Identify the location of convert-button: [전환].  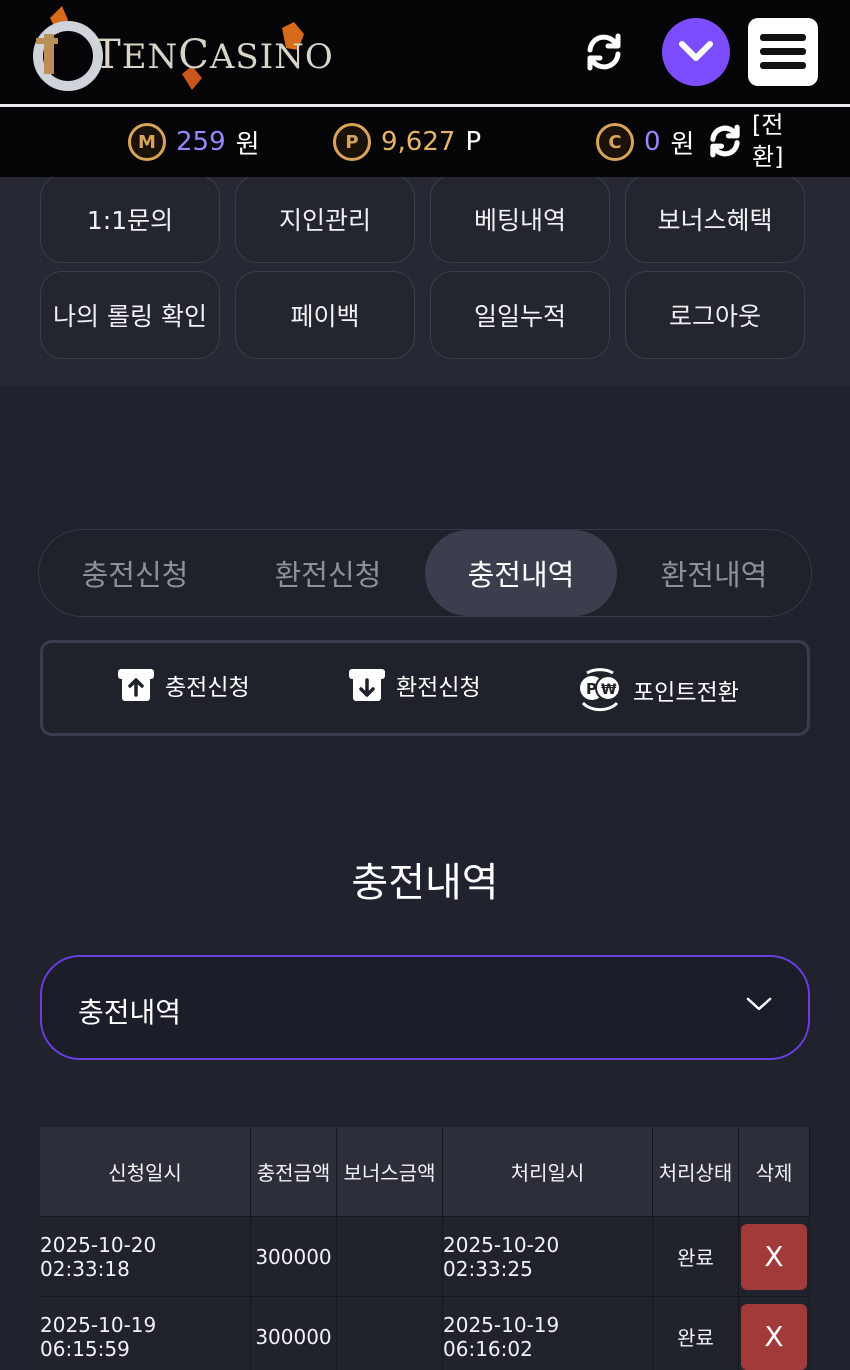
(749, 141).